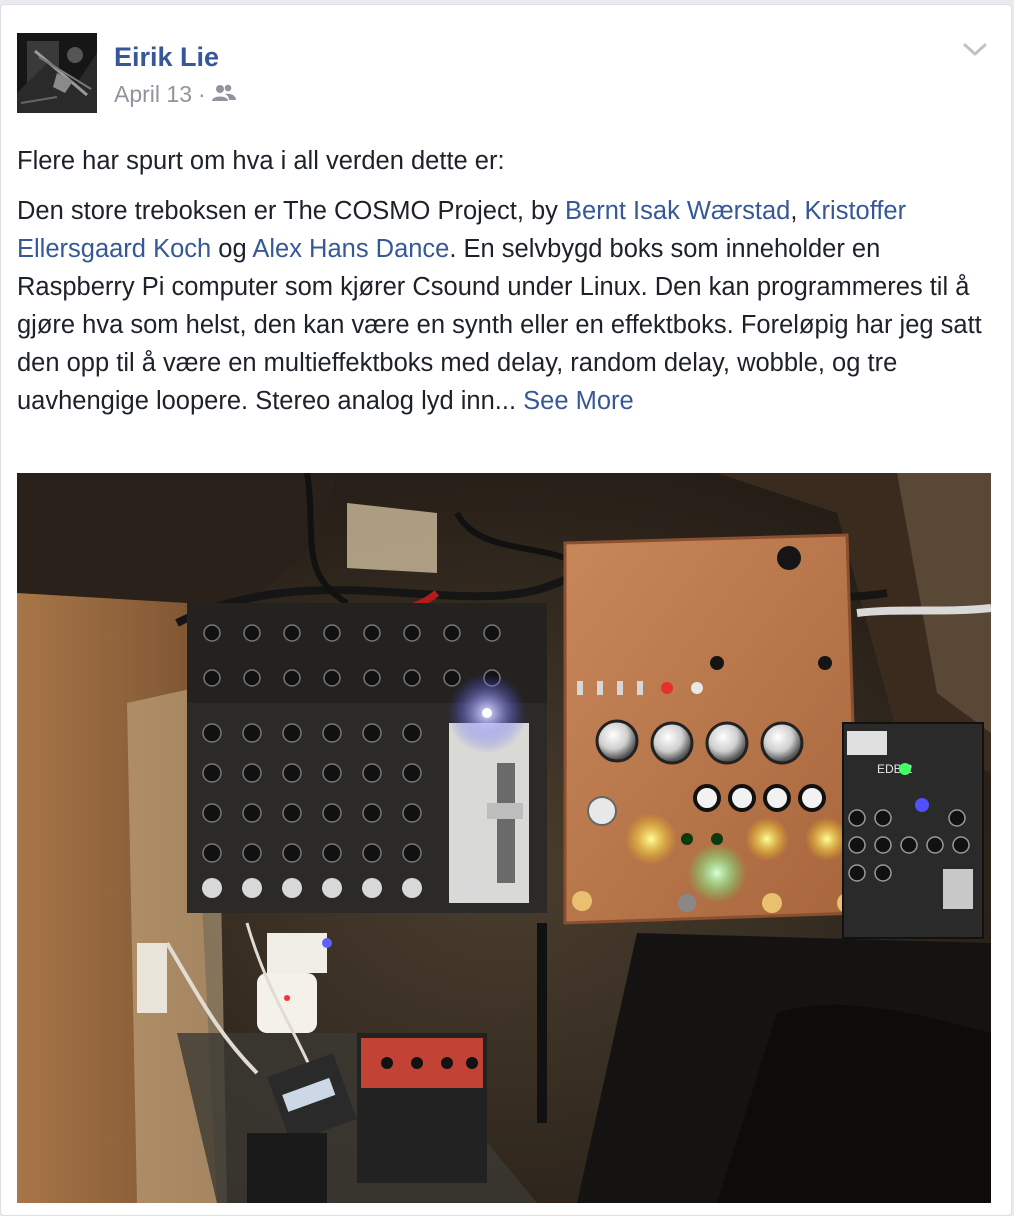  What do you see at coordinates (578, 401) in the screenshot?
I see `see-more-link: See More` at bounding box center [578, 401].